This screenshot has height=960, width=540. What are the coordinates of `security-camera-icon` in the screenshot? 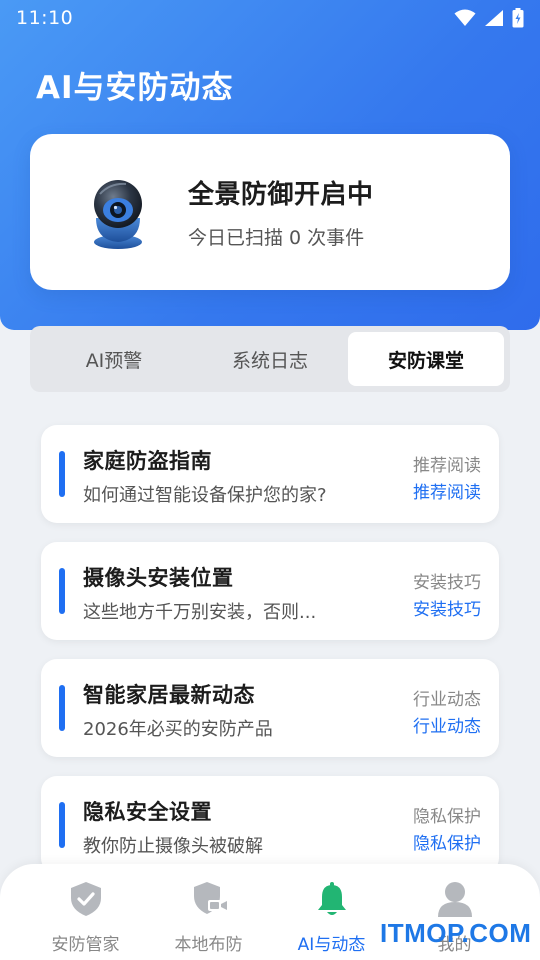 It's located at (118, 214).